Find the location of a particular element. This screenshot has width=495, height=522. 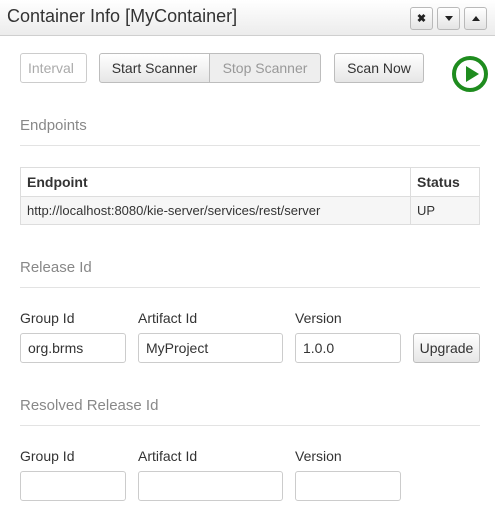

version-label: Version is located at coordinates (318, 318).